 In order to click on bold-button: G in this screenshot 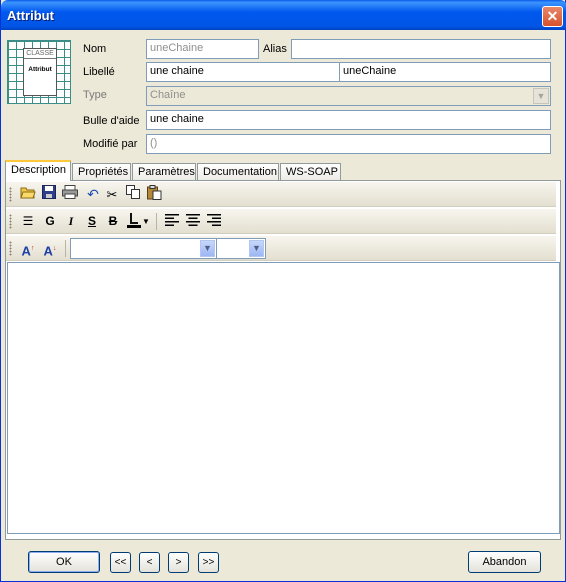, I will do `click(50, 221)`.